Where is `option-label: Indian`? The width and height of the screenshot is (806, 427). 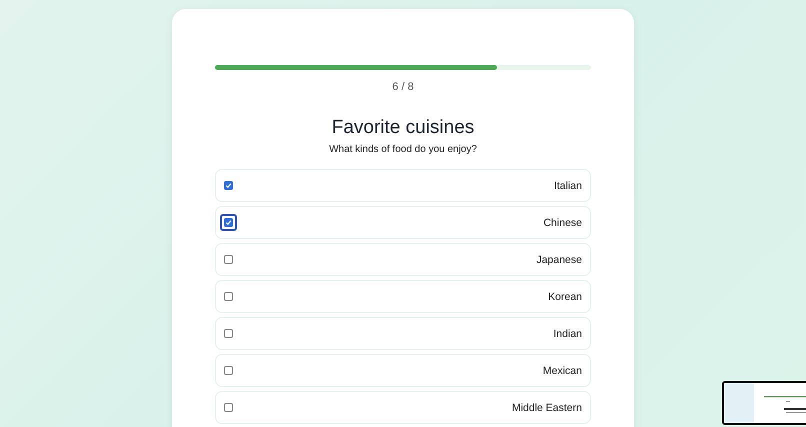 option-label: Indian is located at coordinates (567, 334).